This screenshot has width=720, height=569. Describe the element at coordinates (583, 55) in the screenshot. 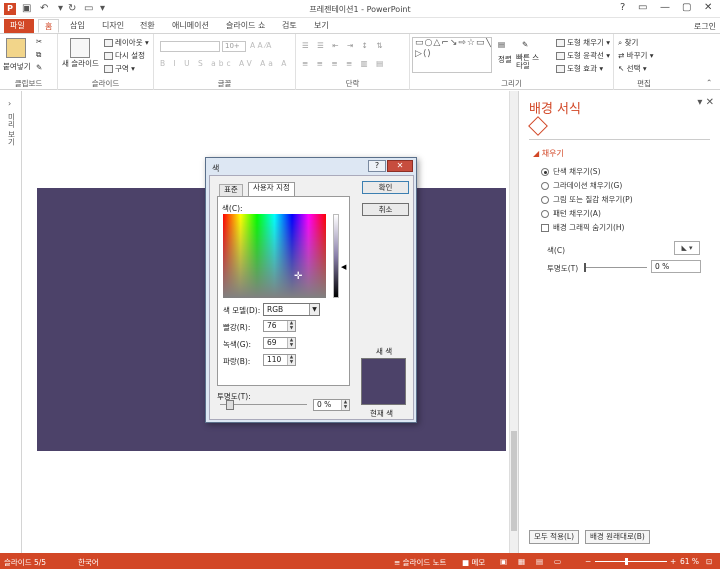

I see `shape-outline-button: 도형 윤곽선 ▾` at that location.